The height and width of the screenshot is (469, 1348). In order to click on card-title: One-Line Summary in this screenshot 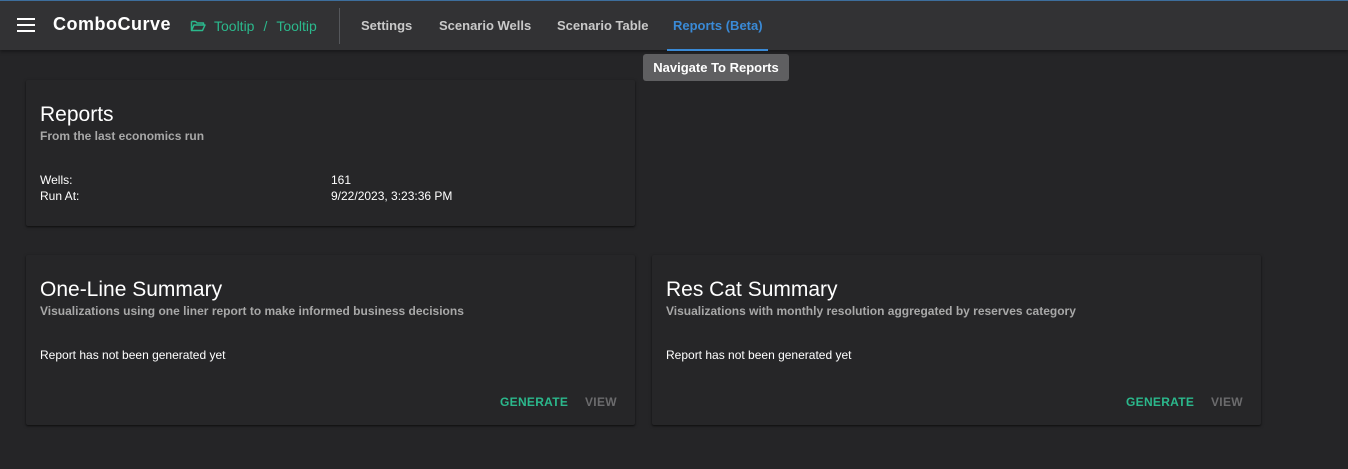, I will do `click(131, 289)`.